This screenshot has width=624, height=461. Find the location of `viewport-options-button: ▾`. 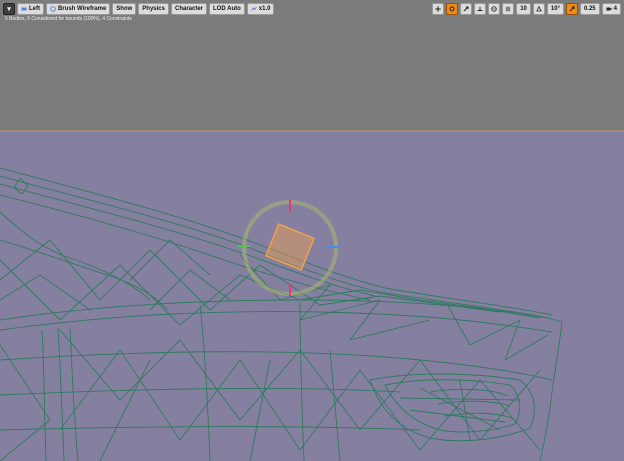

viewport-options-button: ▾ is located at coordinates (9, 9).